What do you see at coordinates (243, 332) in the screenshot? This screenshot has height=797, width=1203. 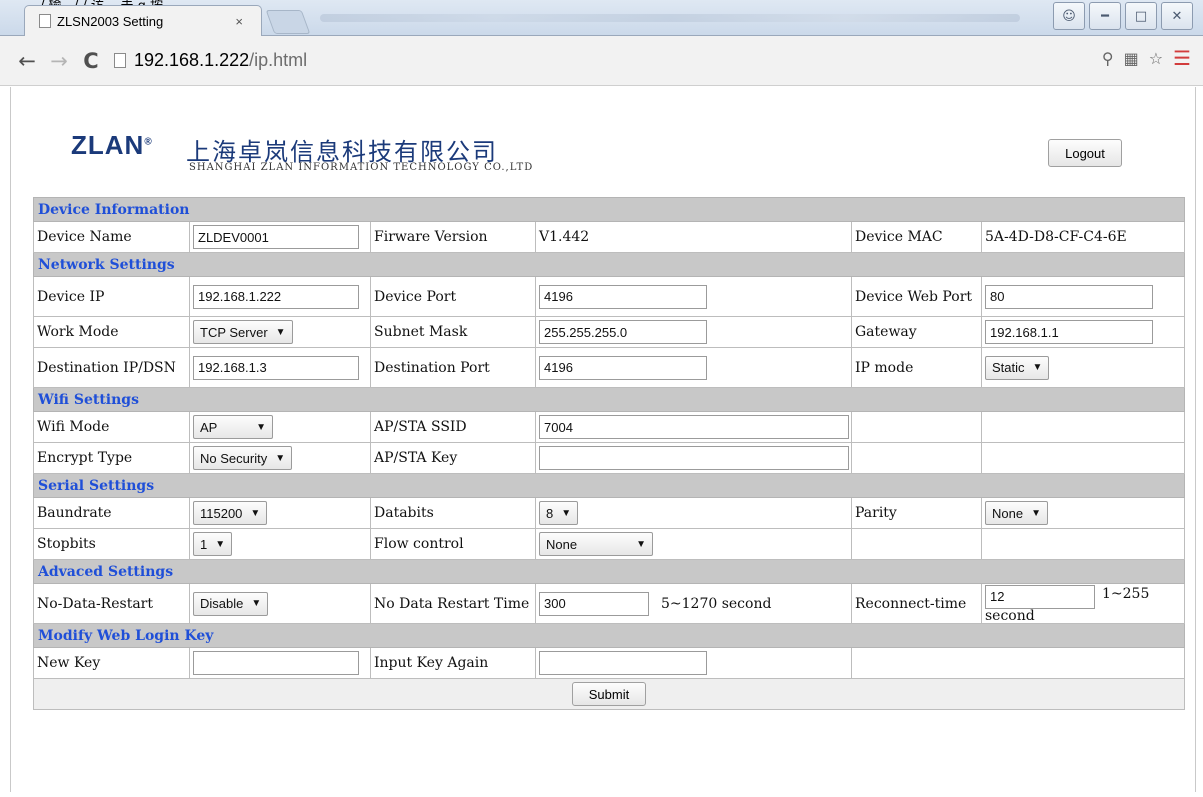 I see `work-mode-select: TCP Server ▼` at bounding box center [243, 332].